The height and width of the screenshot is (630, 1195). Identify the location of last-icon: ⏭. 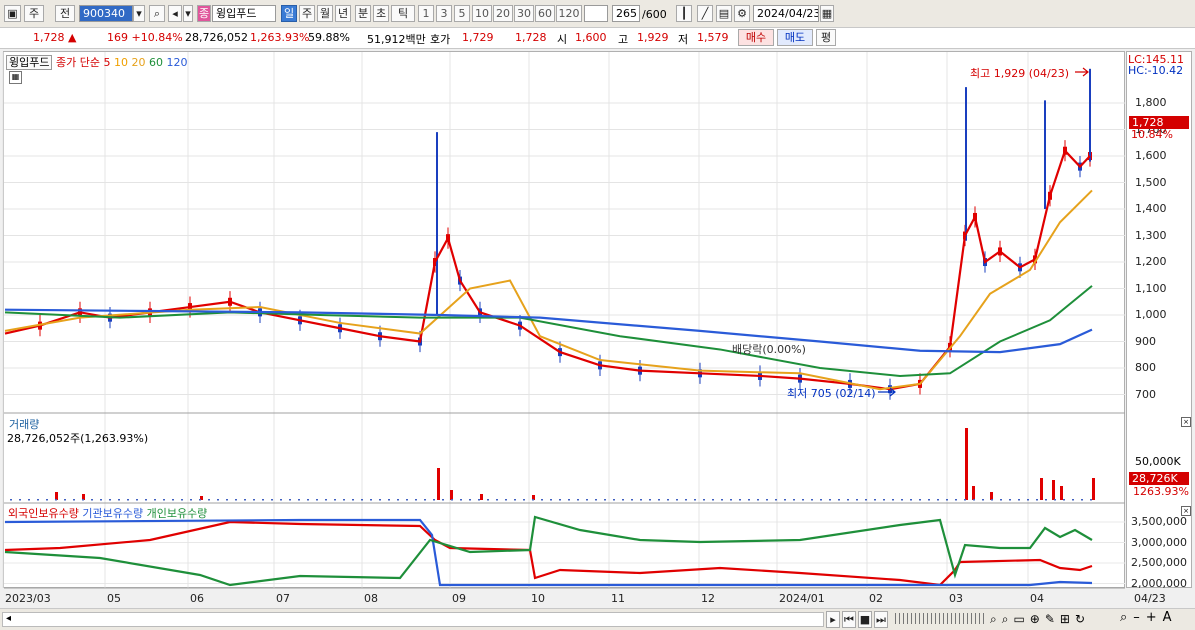
(881, 619).